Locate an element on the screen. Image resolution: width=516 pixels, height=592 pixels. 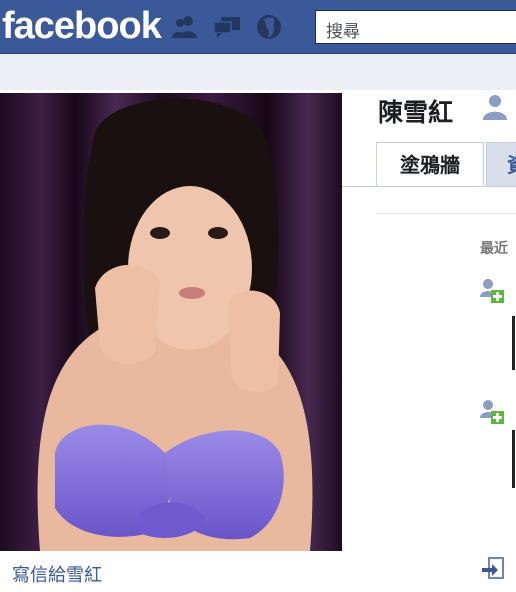
search-input: 搜尋 is located at coordinates (415, 27).